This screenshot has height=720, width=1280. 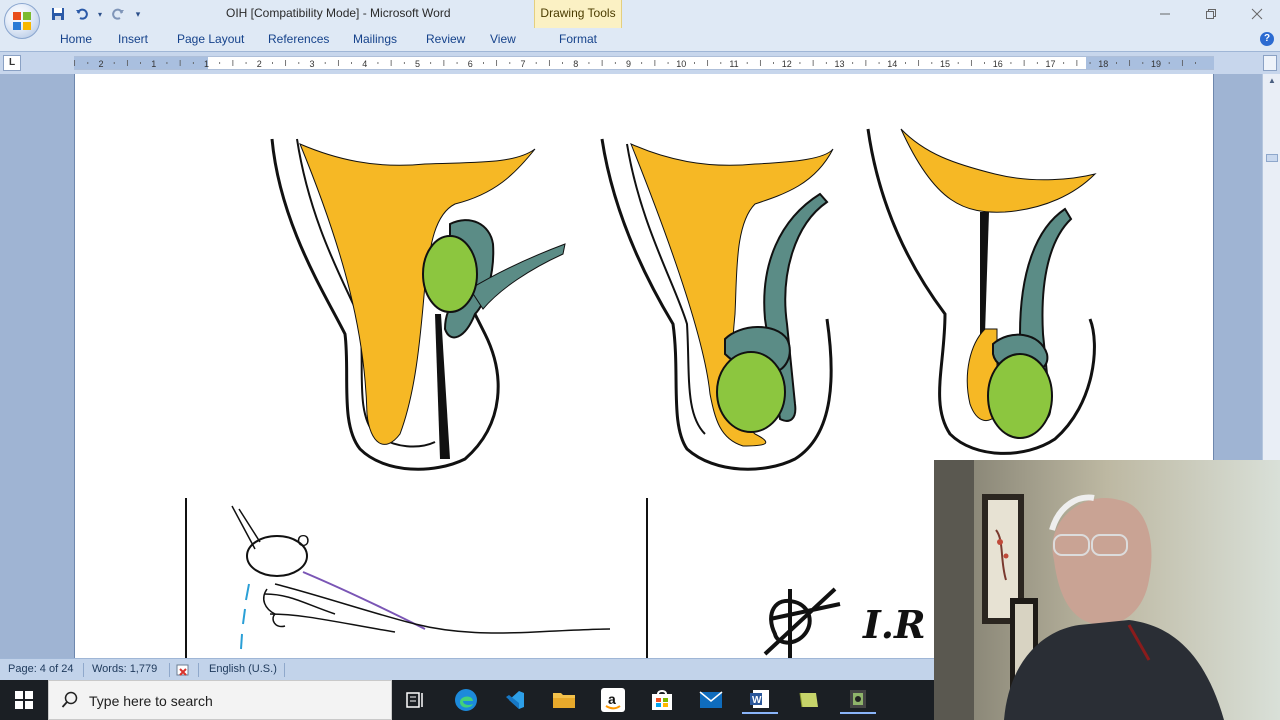 I want to click on undo-dropdown-icon: ▾, so click(x=100, y=14).